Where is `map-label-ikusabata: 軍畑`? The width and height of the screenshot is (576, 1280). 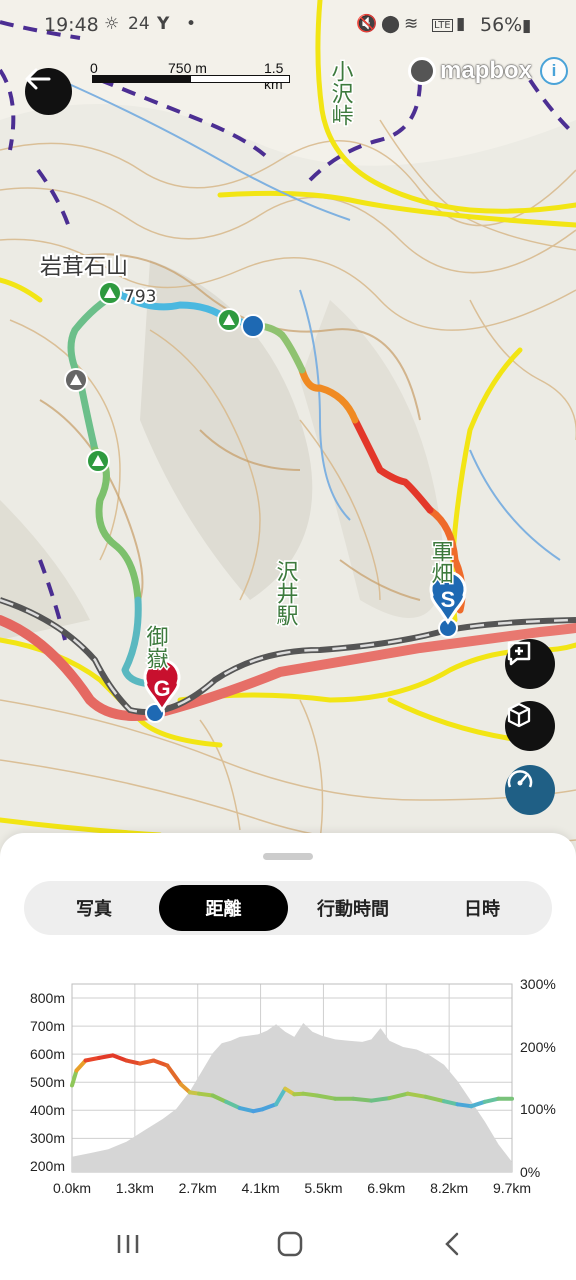 map-label-ikusabata: 軍畑 is located at coordinates (441, 562).